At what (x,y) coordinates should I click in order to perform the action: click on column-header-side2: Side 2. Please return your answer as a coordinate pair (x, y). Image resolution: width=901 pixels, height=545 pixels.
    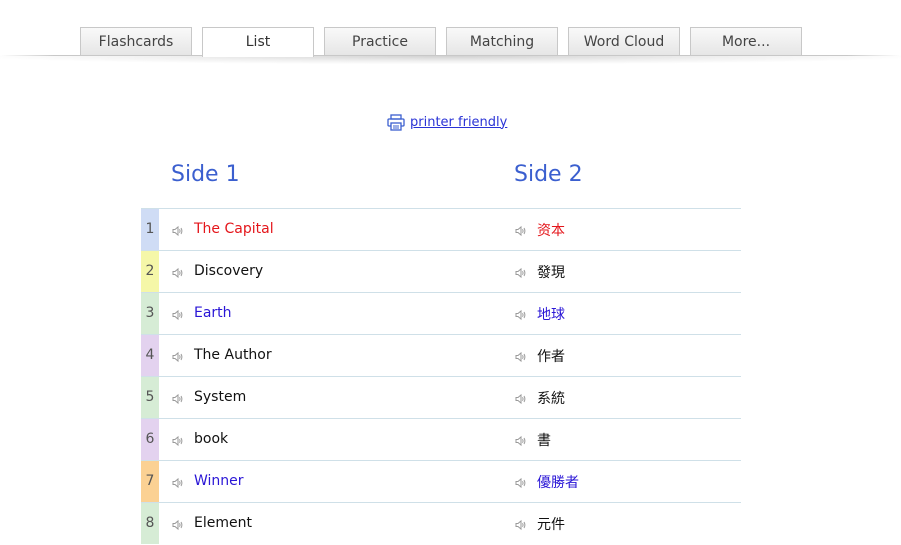
    Looking at the image, I should click on (548, 174).